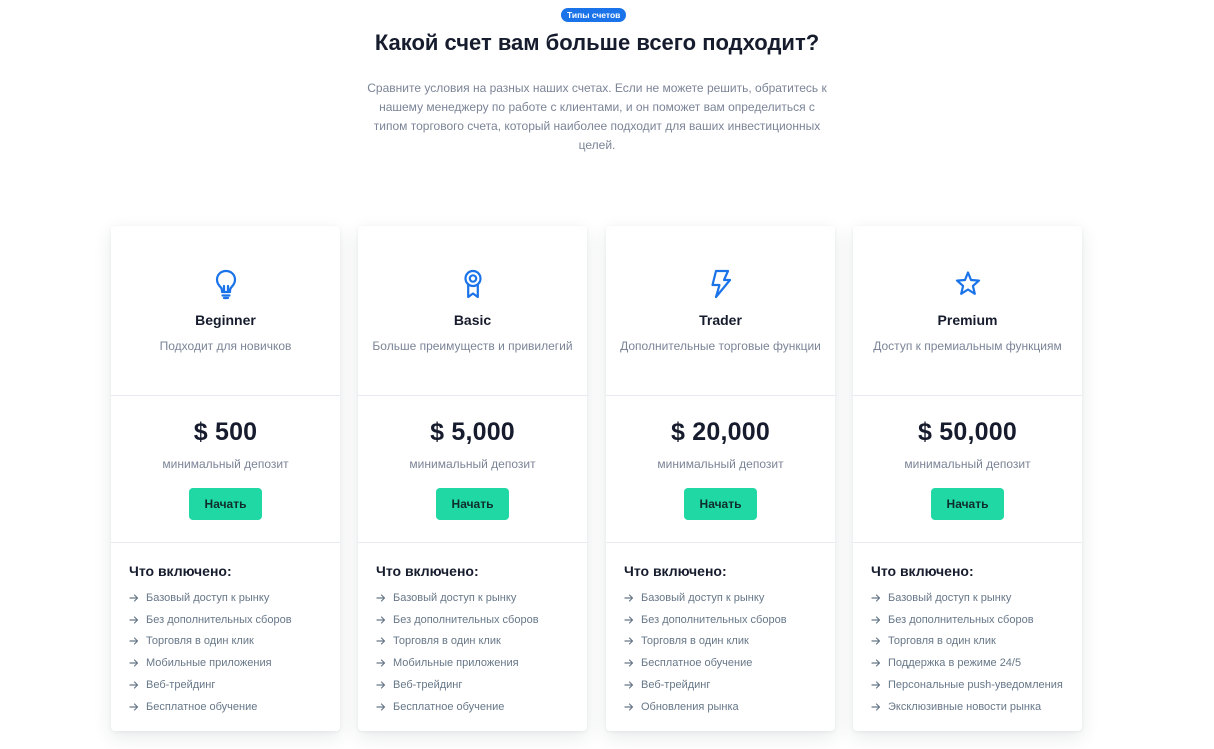 Image resolution: width=1214 pixels, height=749 pixels. I want to click on lightning-icon, so click(720, 284).